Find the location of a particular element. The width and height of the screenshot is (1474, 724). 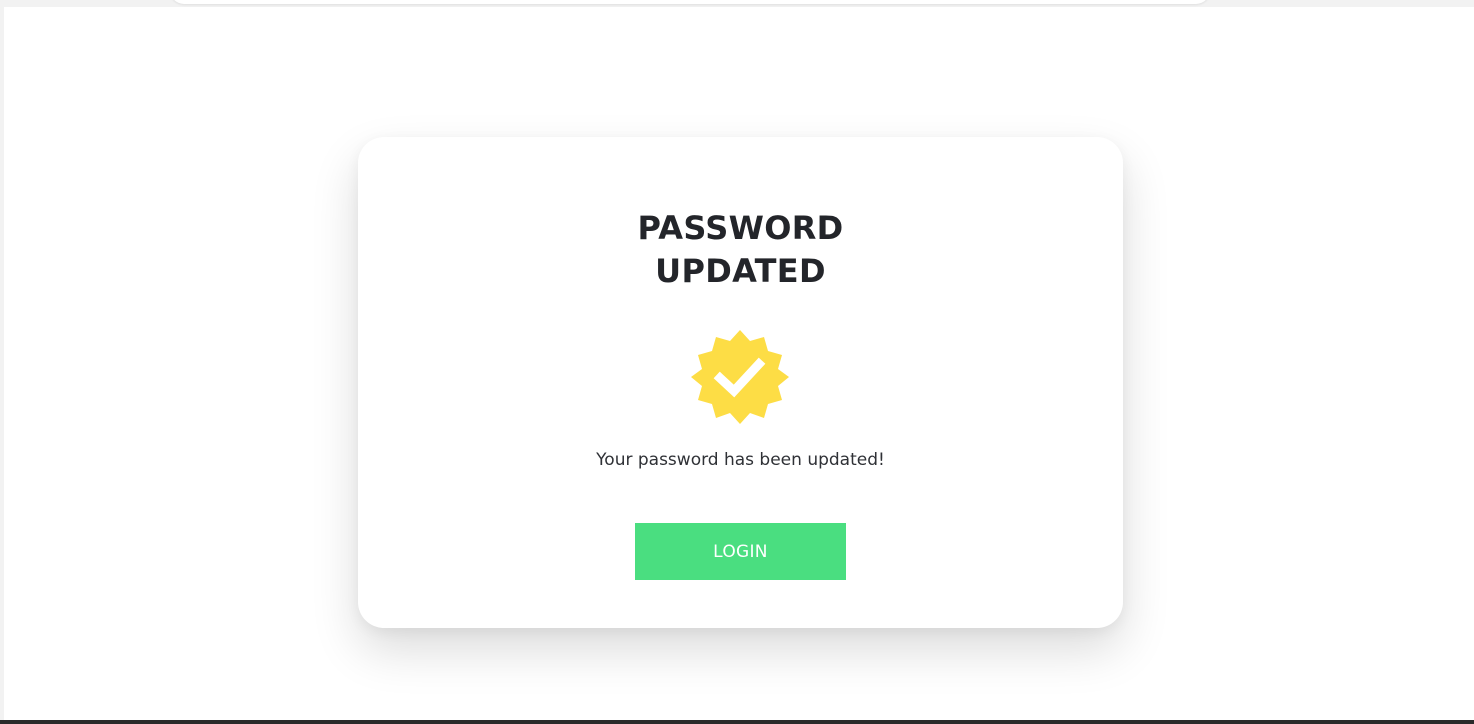

page-title: PASSWORD UPDATED is located at coordinates (740, 250).